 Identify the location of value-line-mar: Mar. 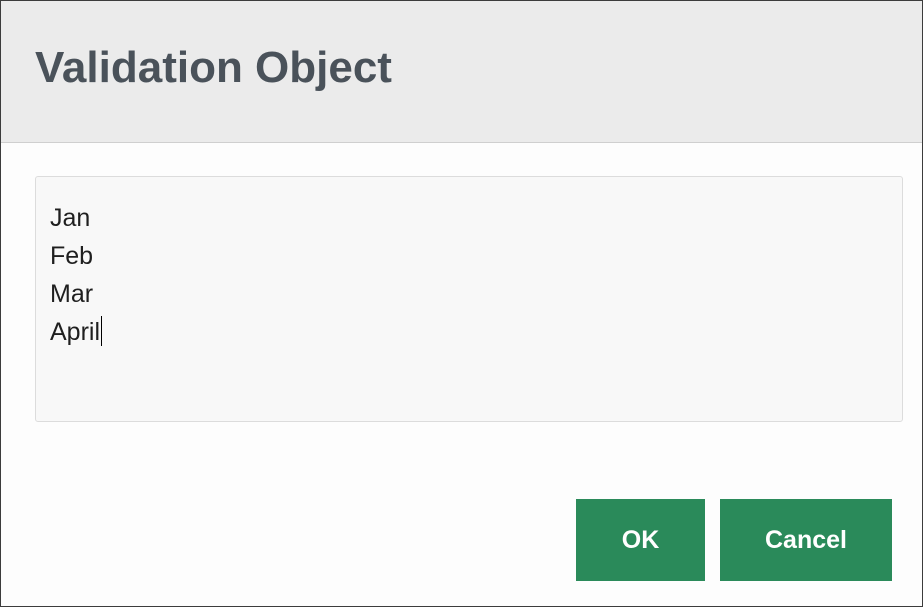
(72, 294).